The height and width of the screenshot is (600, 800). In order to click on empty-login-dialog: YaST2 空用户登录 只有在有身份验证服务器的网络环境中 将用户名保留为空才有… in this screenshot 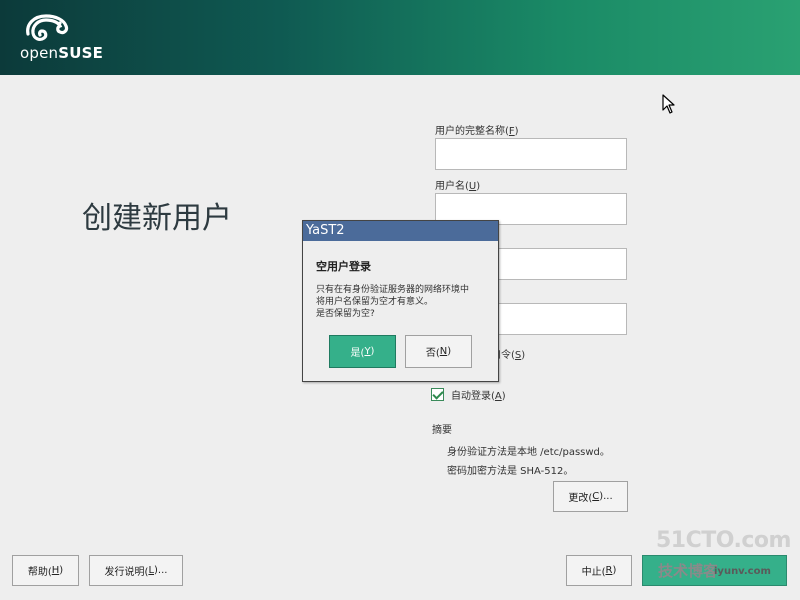, I will do `click(400, 301)`.